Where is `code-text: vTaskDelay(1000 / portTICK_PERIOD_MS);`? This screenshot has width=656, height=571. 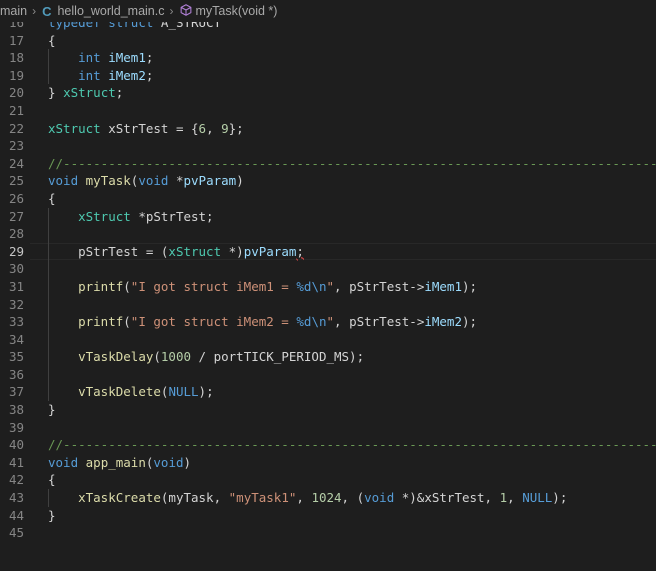
code-text: vTaskDelay(1000 / portTICK_PERIOD_MS); is located at coordinates (221, 357).